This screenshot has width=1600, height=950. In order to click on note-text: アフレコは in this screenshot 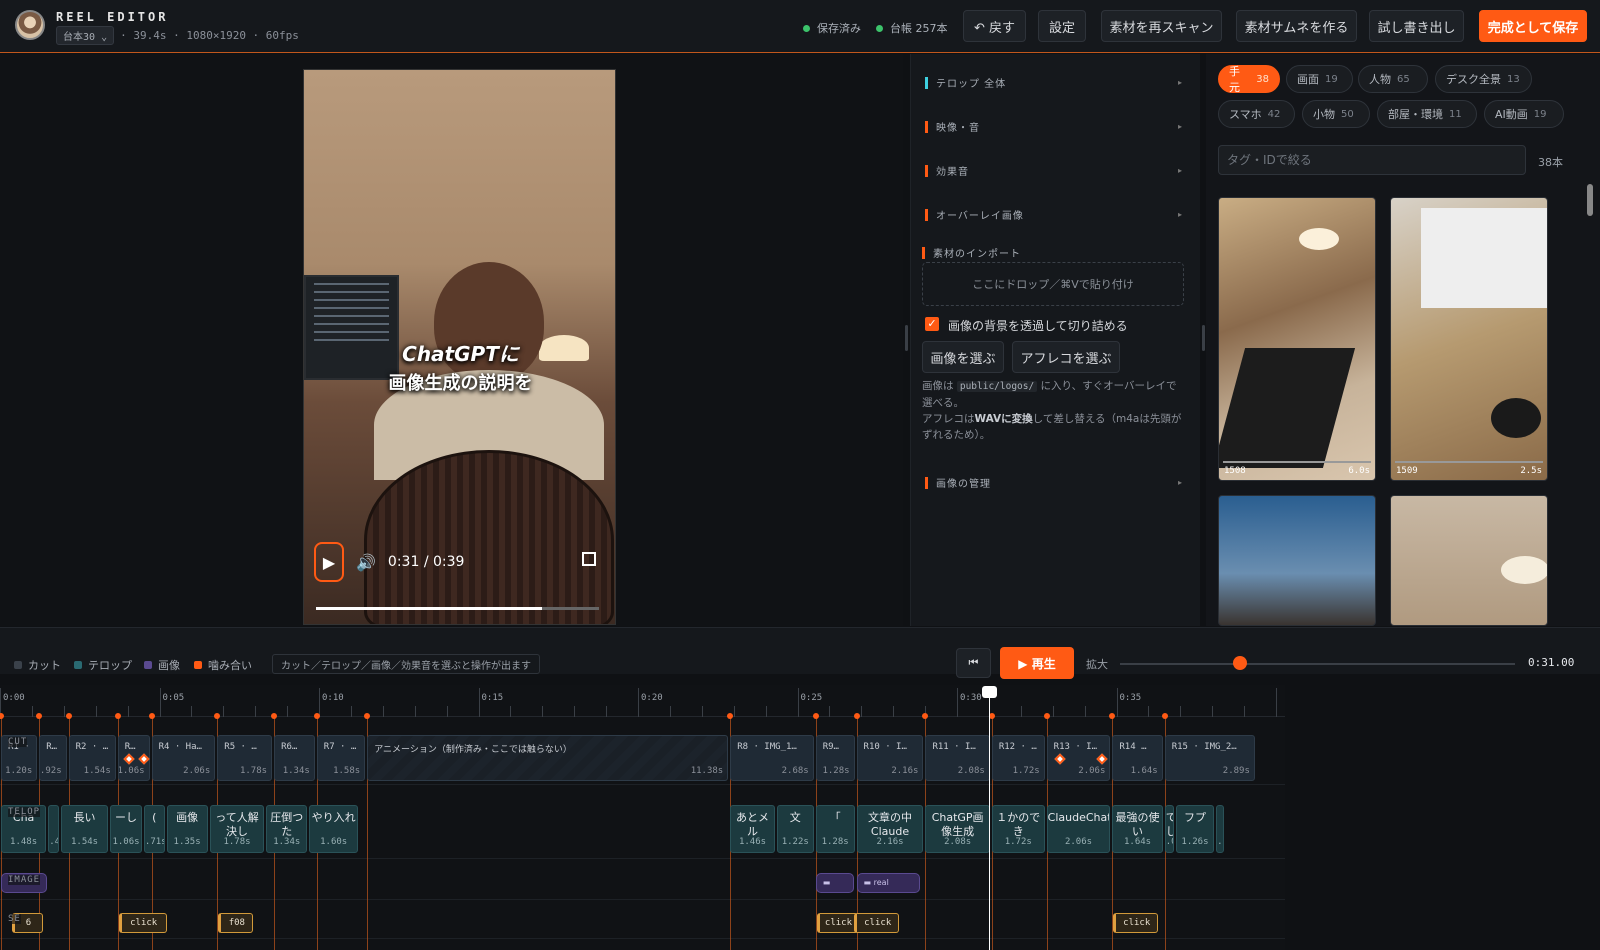, I will do `click(948, 419)`.